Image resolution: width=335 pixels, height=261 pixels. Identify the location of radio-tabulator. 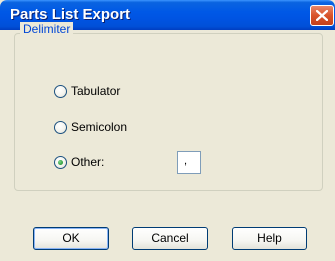
(60, 91).